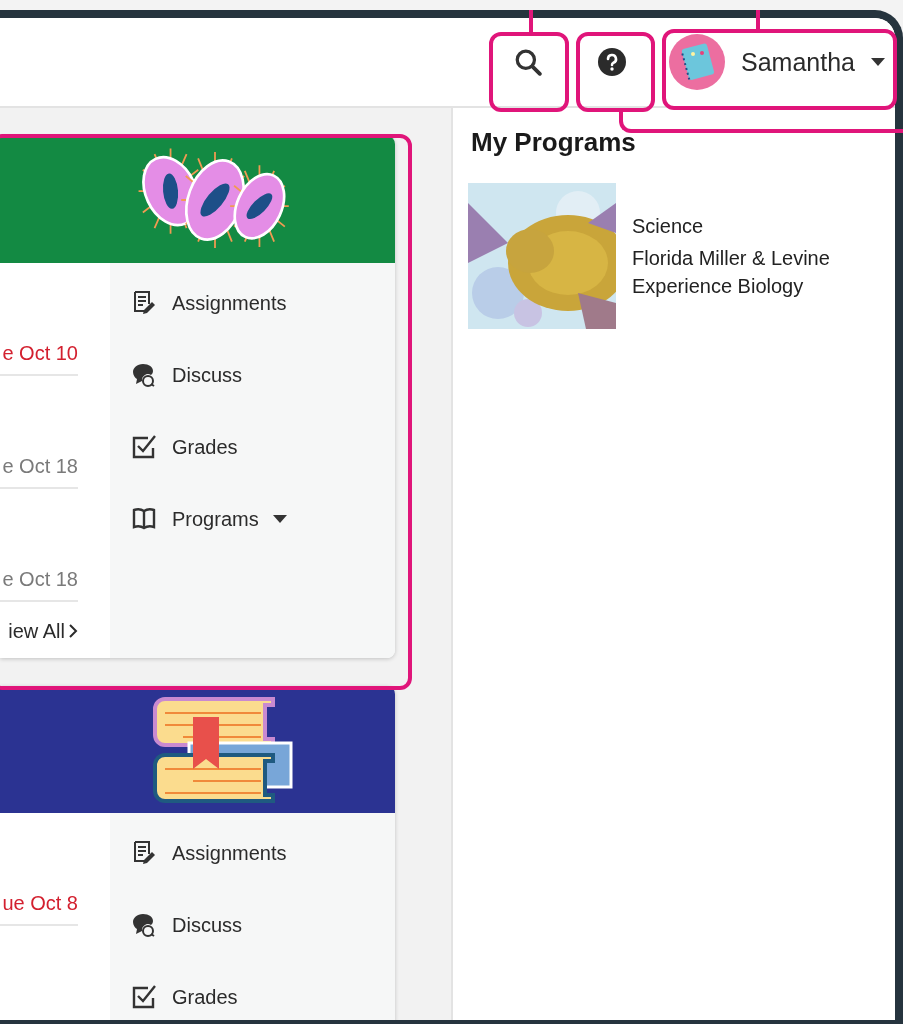 This screenshot has height=1024, width=903. Describe the element at coordinates (878, 62) in the screenshot. I see `caret-icon` at that location.